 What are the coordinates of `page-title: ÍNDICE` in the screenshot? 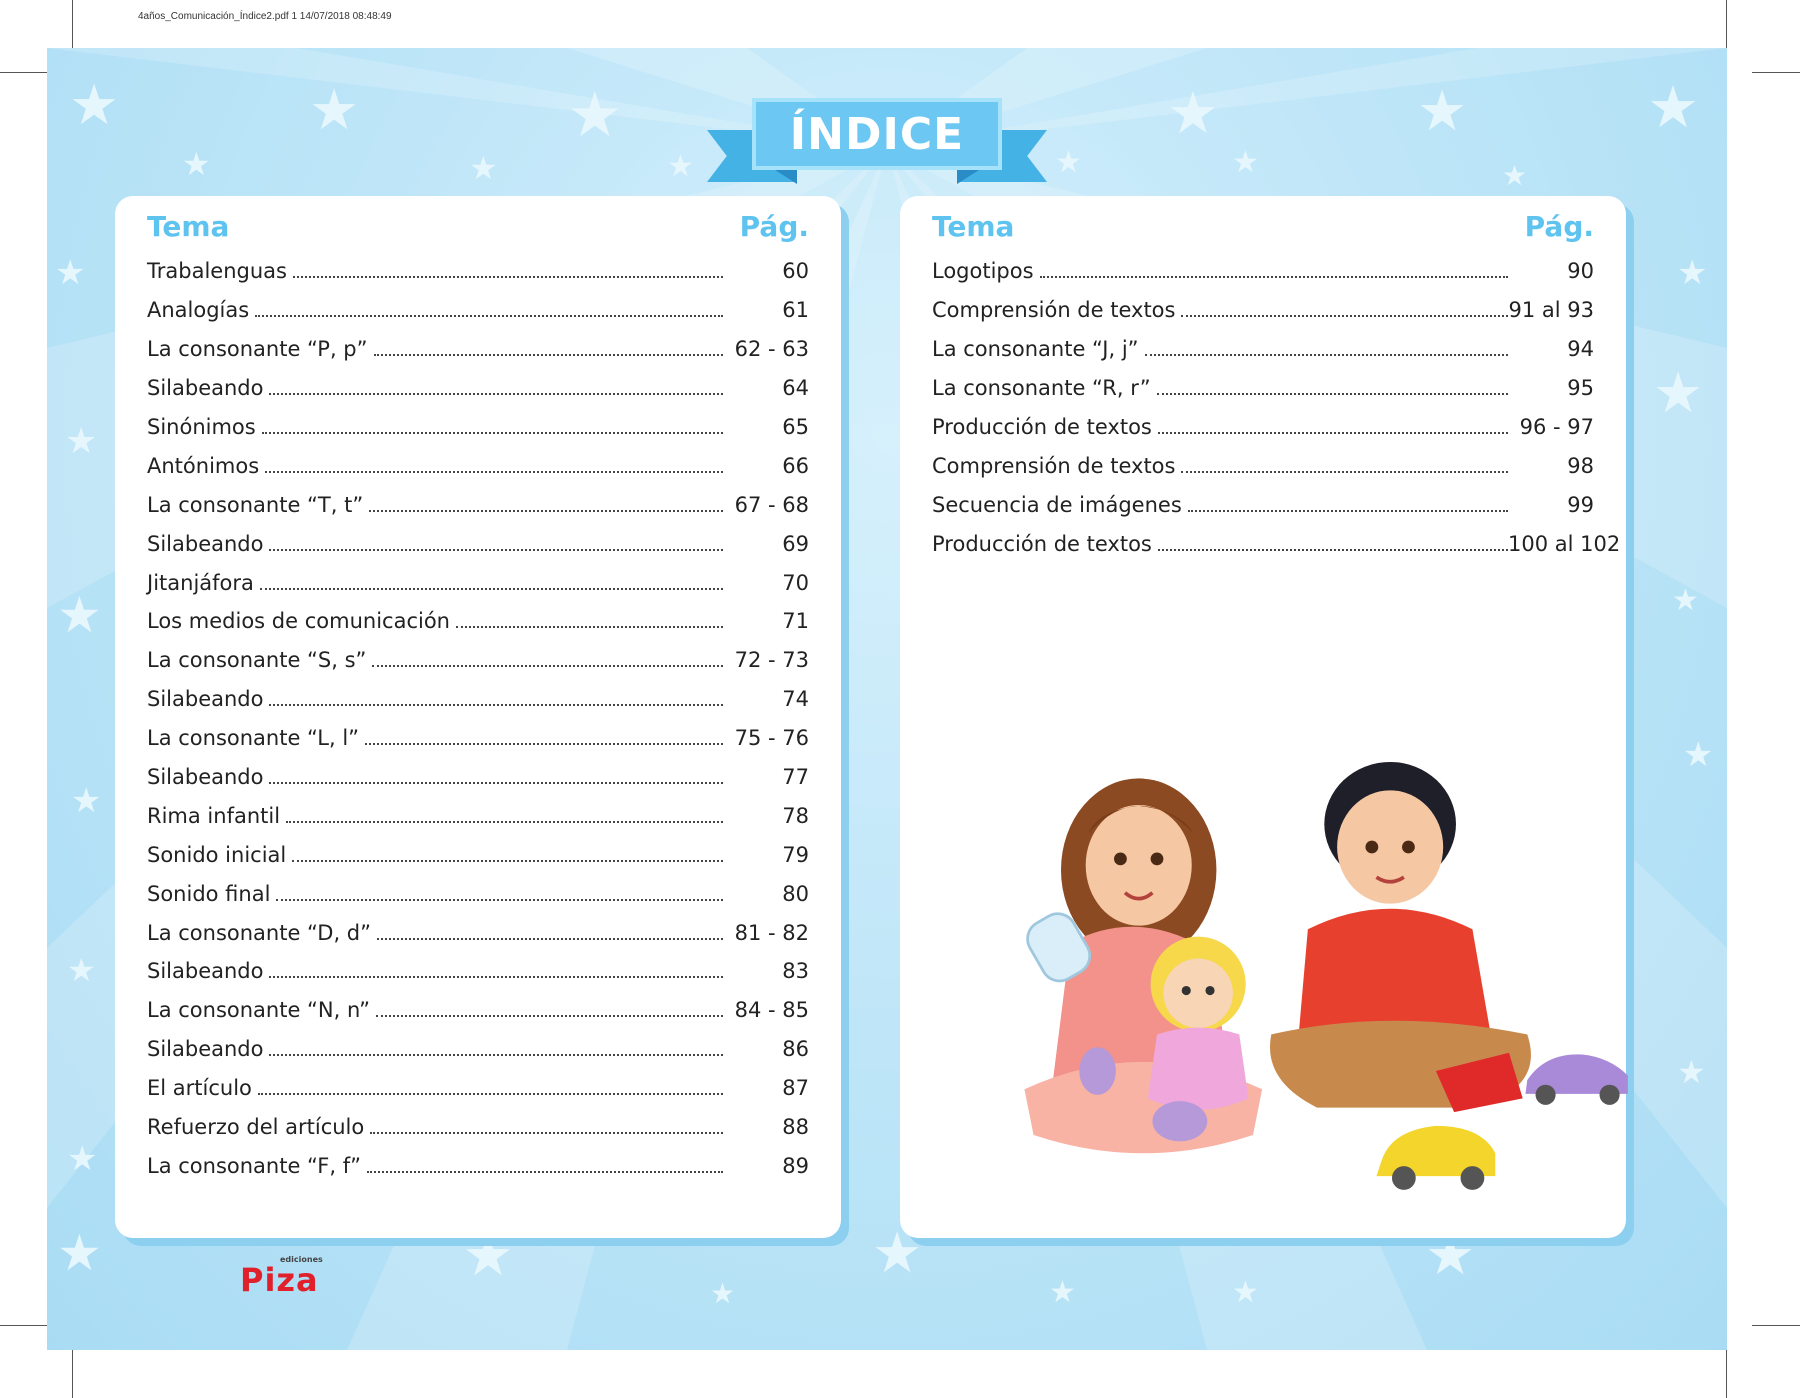 It's located at (877, 134).